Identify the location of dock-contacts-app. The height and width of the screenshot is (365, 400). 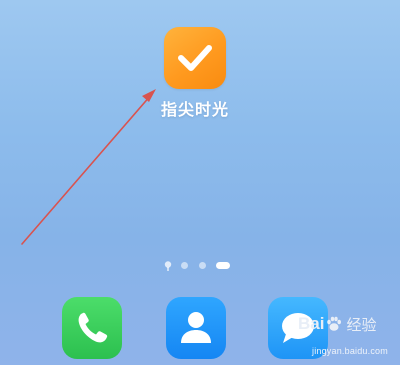
(196, 328).